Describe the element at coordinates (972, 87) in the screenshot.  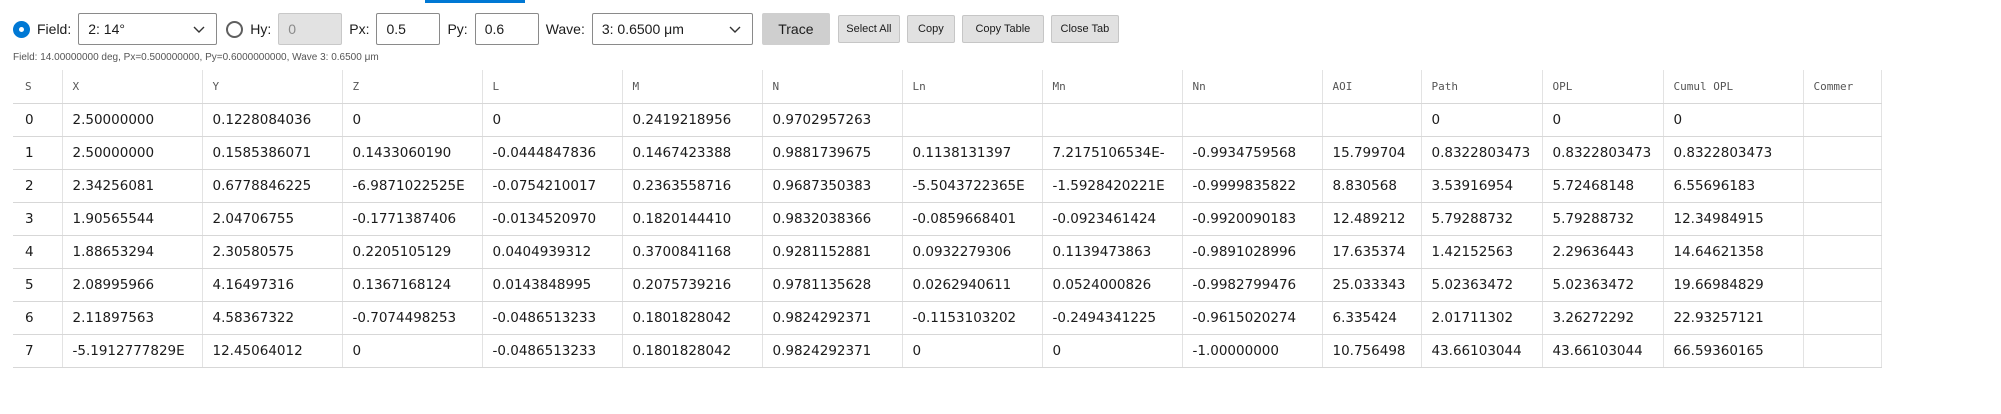
I see `column-header: Ln` at that location.